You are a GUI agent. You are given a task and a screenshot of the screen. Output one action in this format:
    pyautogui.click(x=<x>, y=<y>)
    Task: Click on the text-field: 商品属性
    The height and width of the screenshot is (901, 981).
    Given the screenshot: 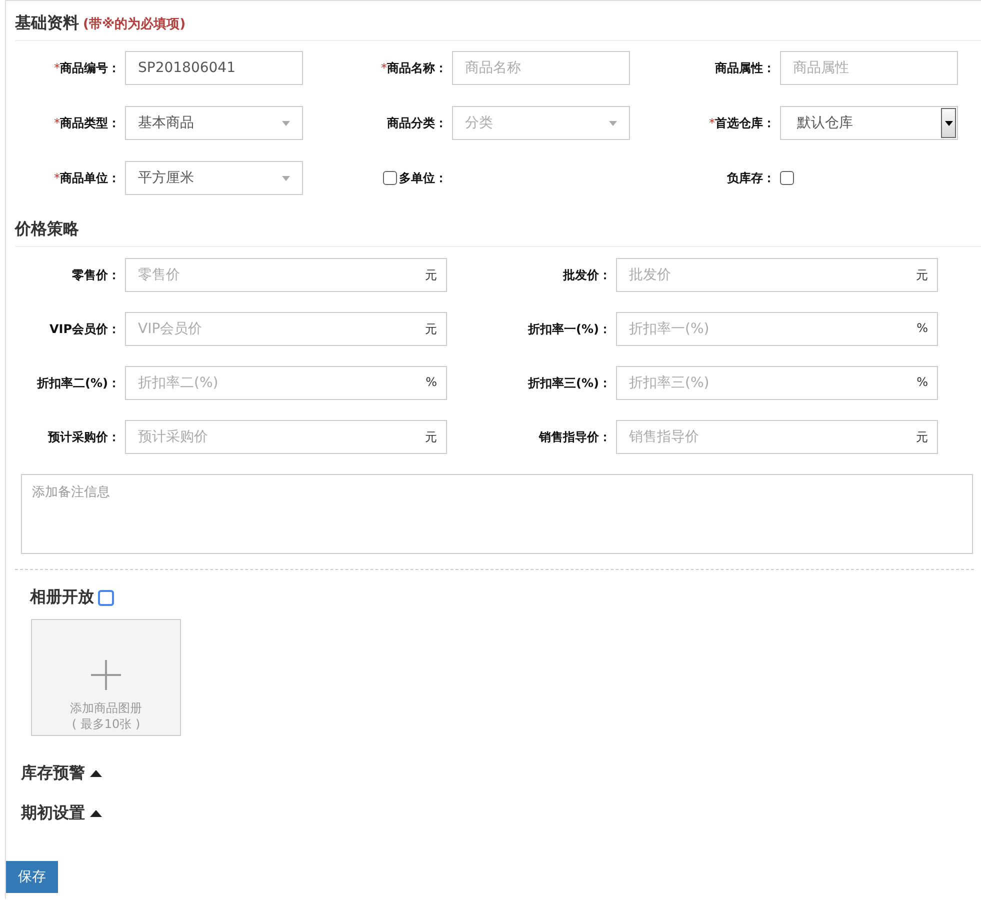 What is the action you would take?
    pyautogui.click(x=869, y=68)
    